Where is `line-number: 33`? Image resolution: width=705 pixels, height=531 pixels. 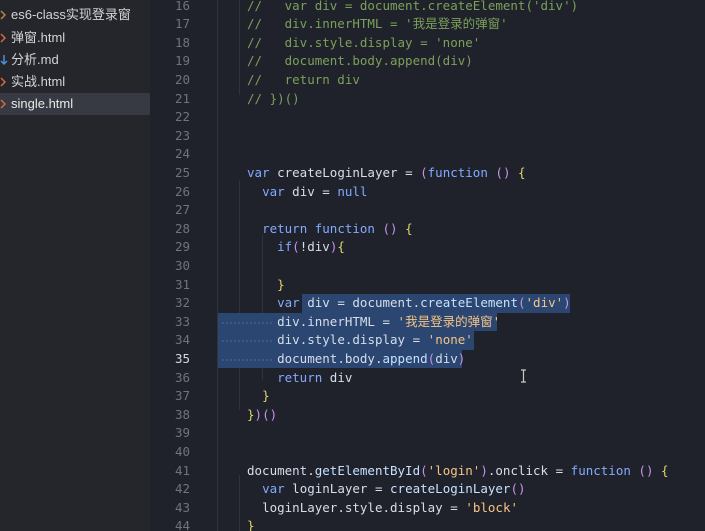 line-number: 33 is located at coordinates (182, 321).